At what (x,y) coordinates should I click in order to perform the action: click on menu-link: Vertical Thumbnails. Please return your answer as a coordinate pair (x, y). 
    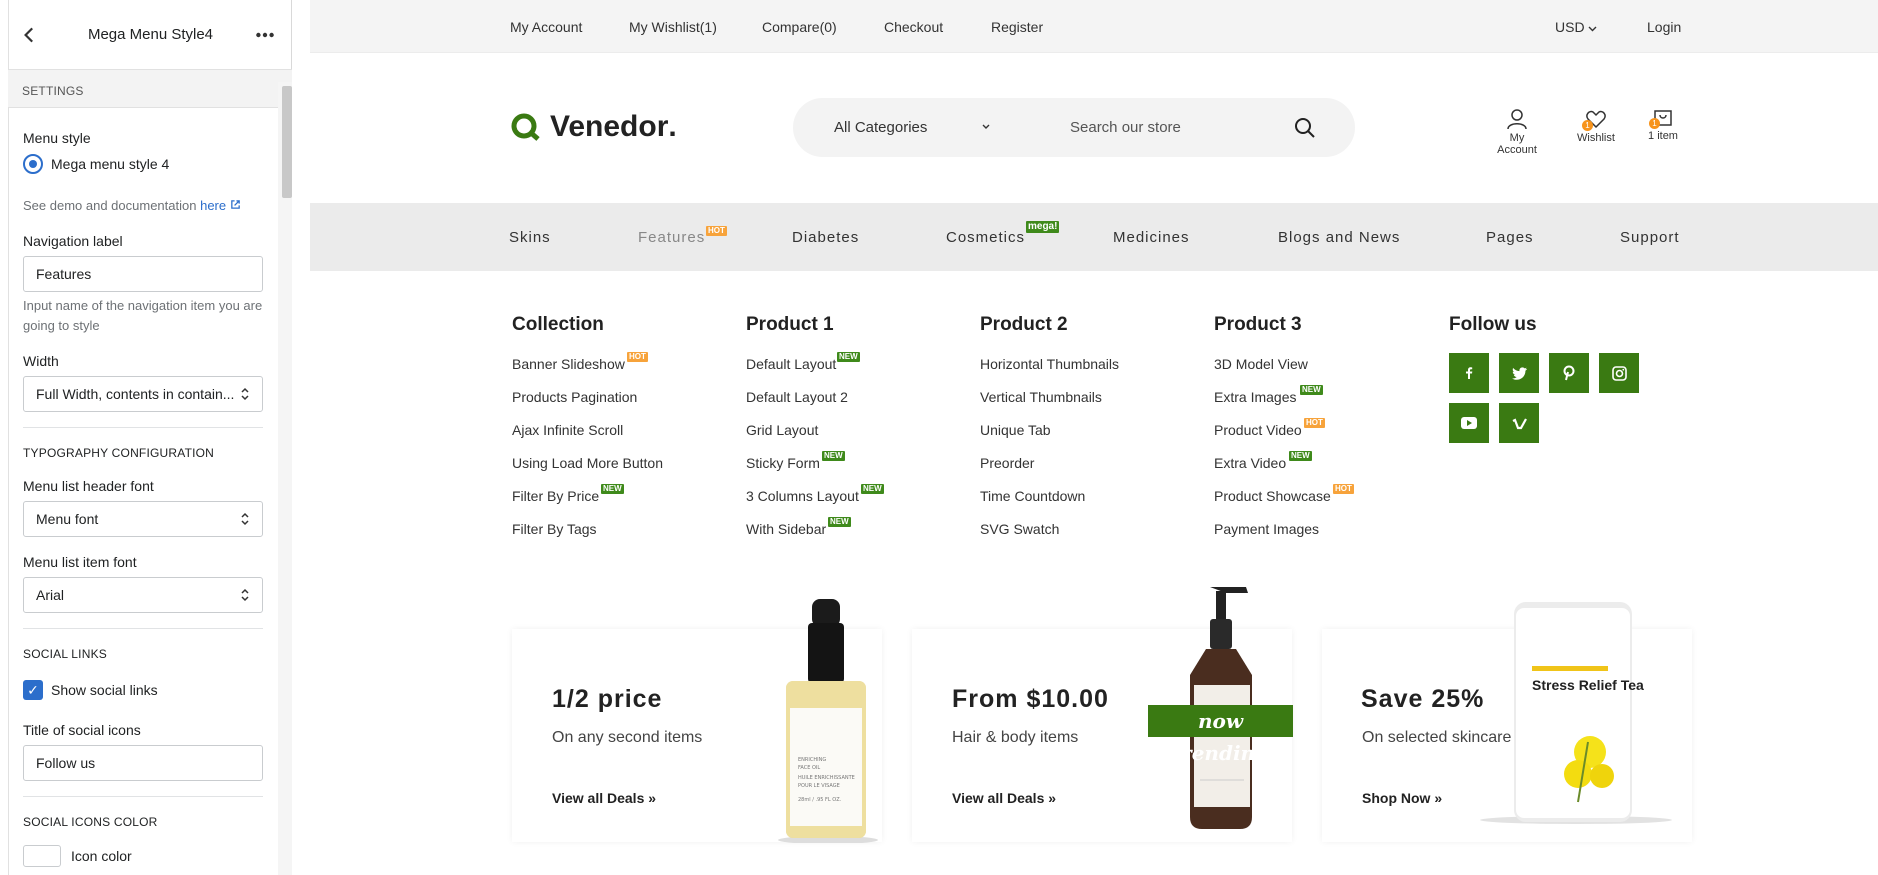
    Looking at the image, I should click on (1041, 397).